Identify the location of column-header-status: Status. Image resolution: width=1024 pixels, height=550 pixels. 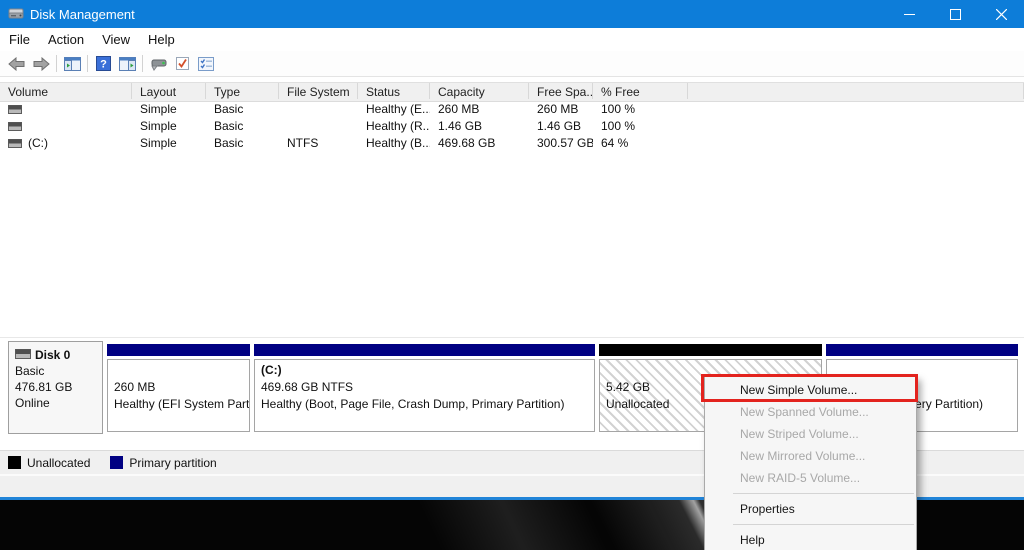
(394, 91).